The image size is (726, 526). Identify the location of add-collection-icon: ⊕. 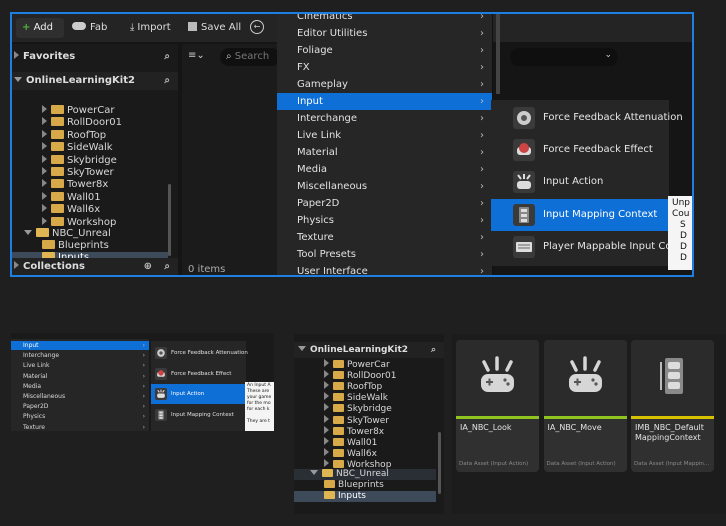
(148, 266).